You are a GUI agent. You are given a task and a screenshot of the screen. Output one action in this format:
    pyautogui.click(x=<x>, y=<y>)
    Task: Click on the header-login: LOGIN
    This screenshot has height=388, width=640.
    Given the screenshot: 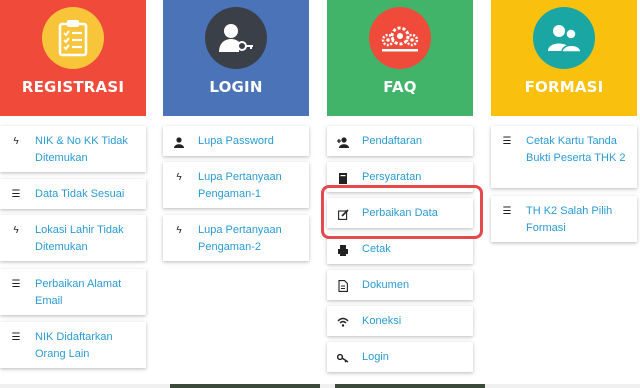 What is the action you would take?
    pyautogui.click(x=236, y=58)
    